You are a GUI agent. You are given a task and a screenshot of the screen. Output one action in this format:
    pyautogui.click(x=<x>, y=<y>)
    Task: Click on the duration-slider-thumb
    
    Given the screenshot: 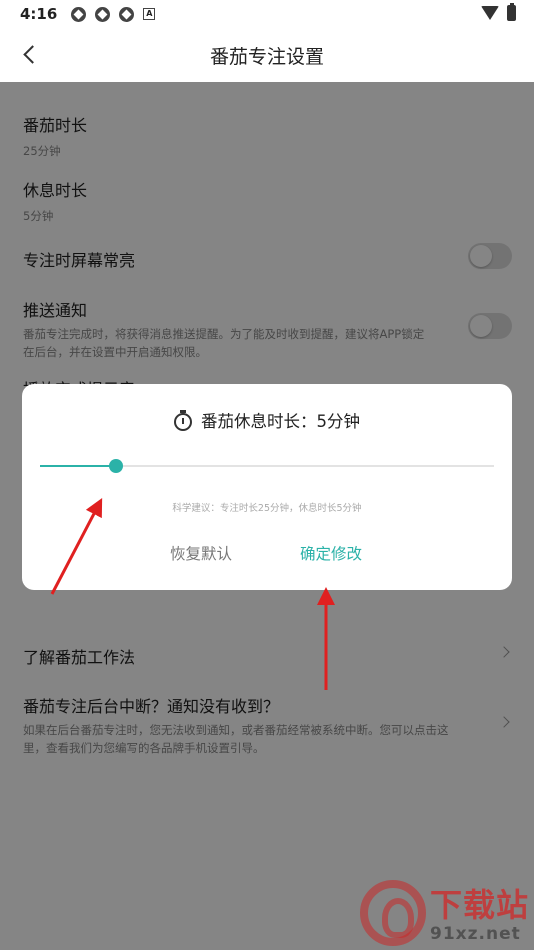 What is the action you would take?
    pyautogui.click(x=115, y=466)
    